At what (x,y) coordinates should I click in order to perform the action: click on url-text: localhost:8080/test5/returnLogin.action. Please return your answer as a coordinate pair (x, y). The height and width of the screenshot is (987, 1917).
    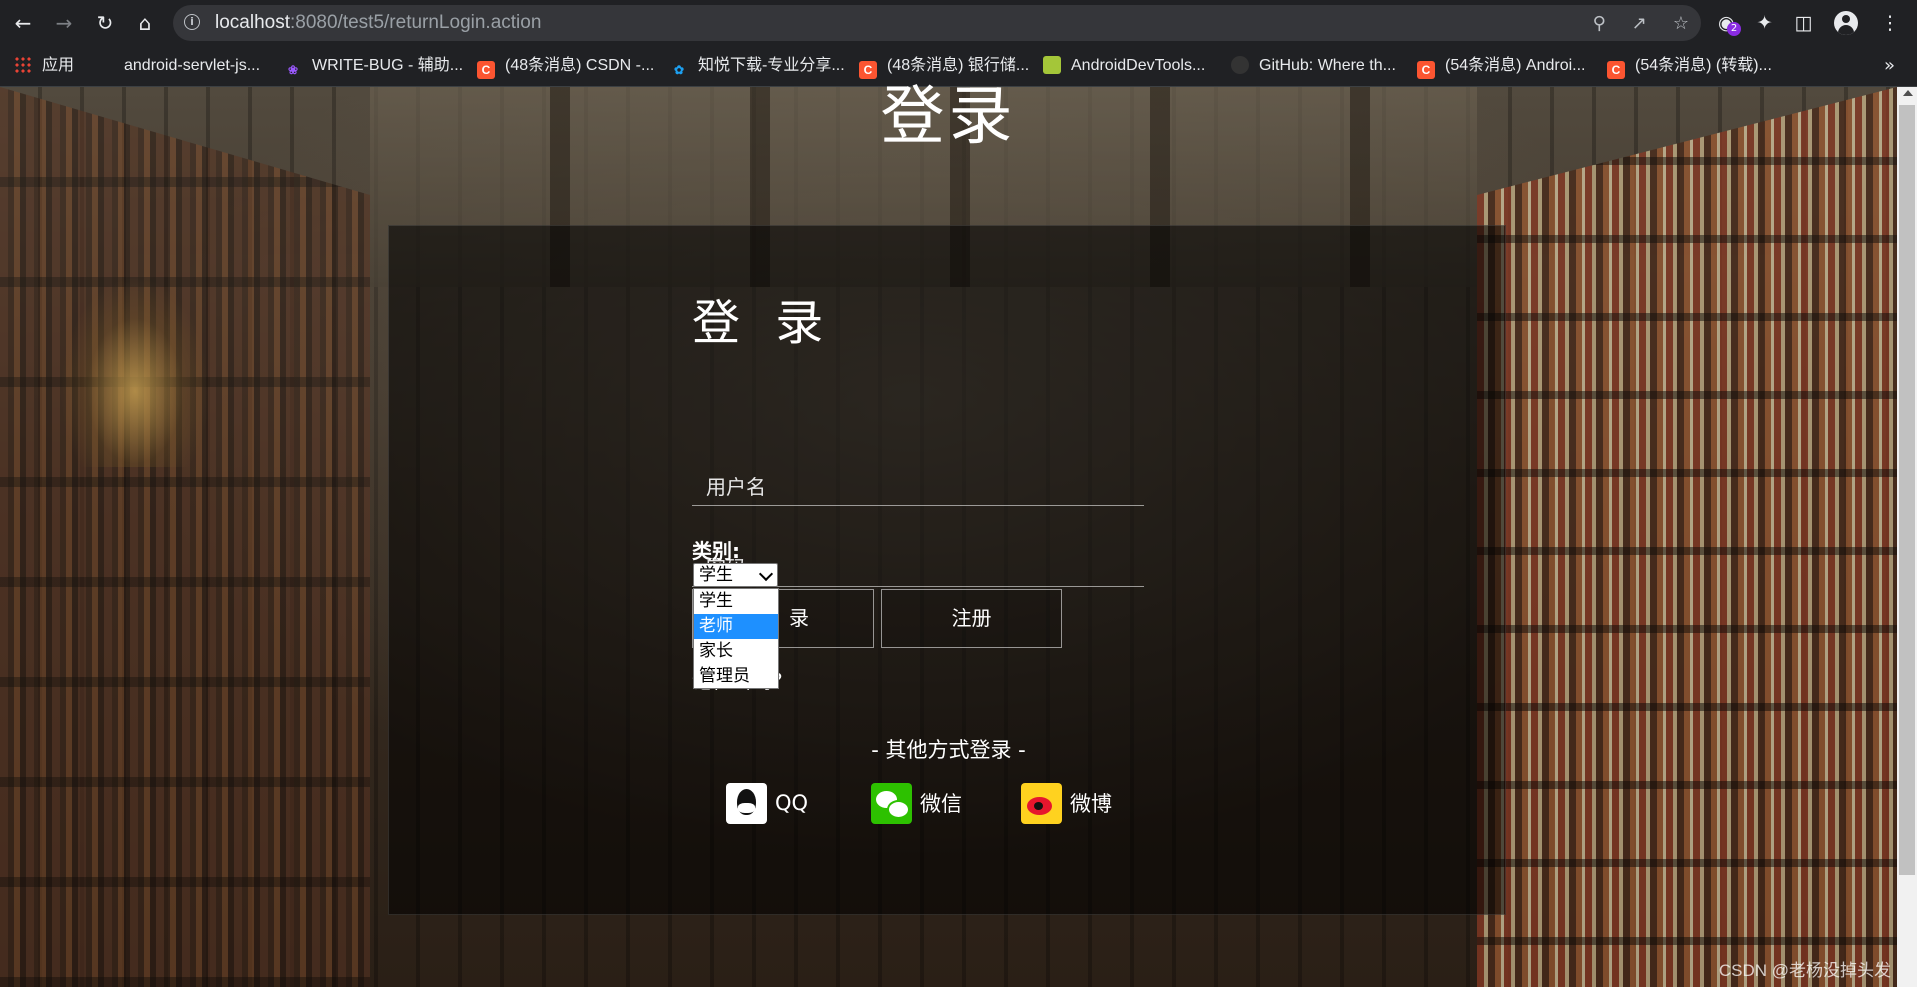
    Looking at the image, I should click on (378, 23).